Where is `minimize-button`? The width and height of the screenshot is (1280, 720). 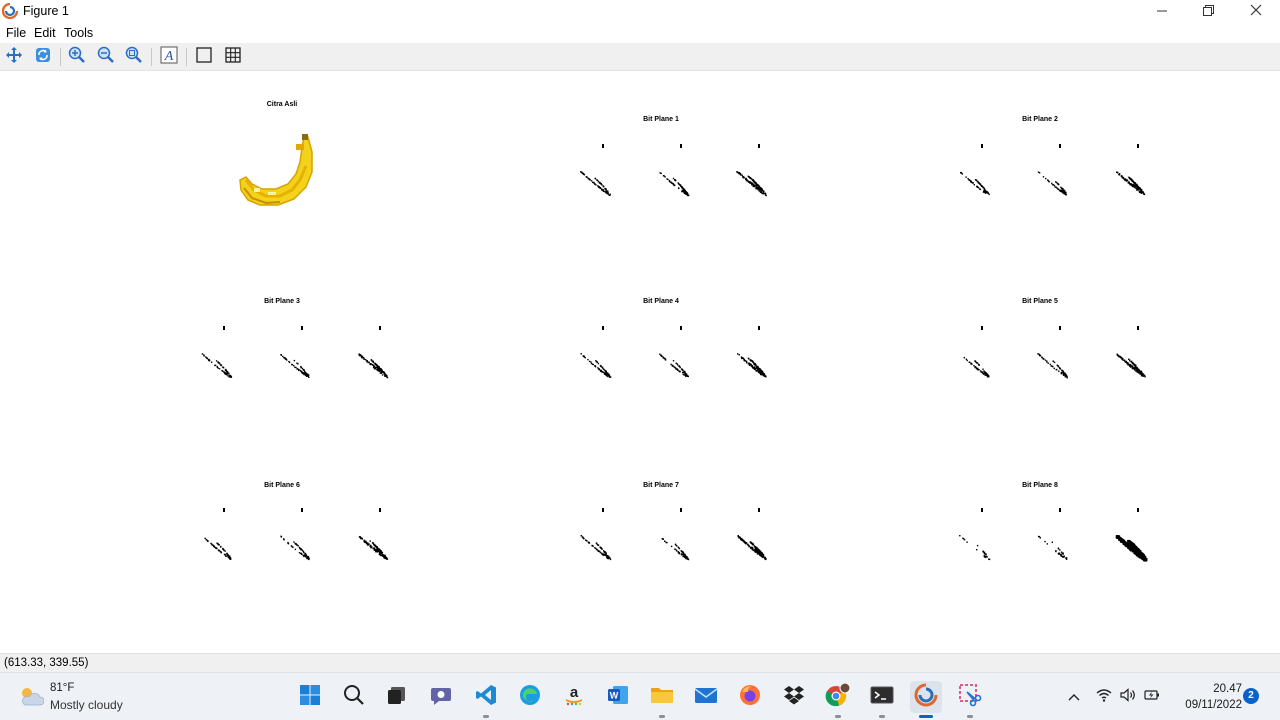 minimize-button is located at coordinates (1162, 11).